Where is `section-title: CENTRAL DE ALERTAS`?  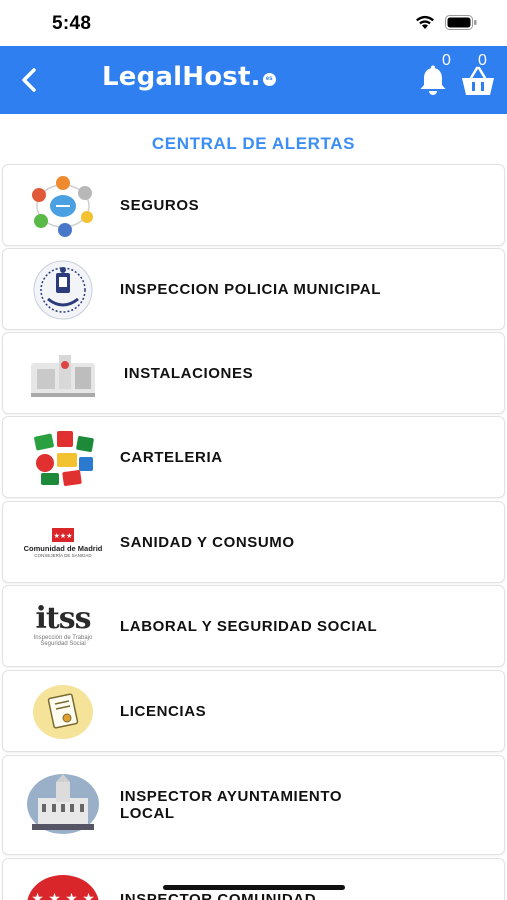
section-title: CENTRAL DE ALERTAS is located at coordinates (253, 143).